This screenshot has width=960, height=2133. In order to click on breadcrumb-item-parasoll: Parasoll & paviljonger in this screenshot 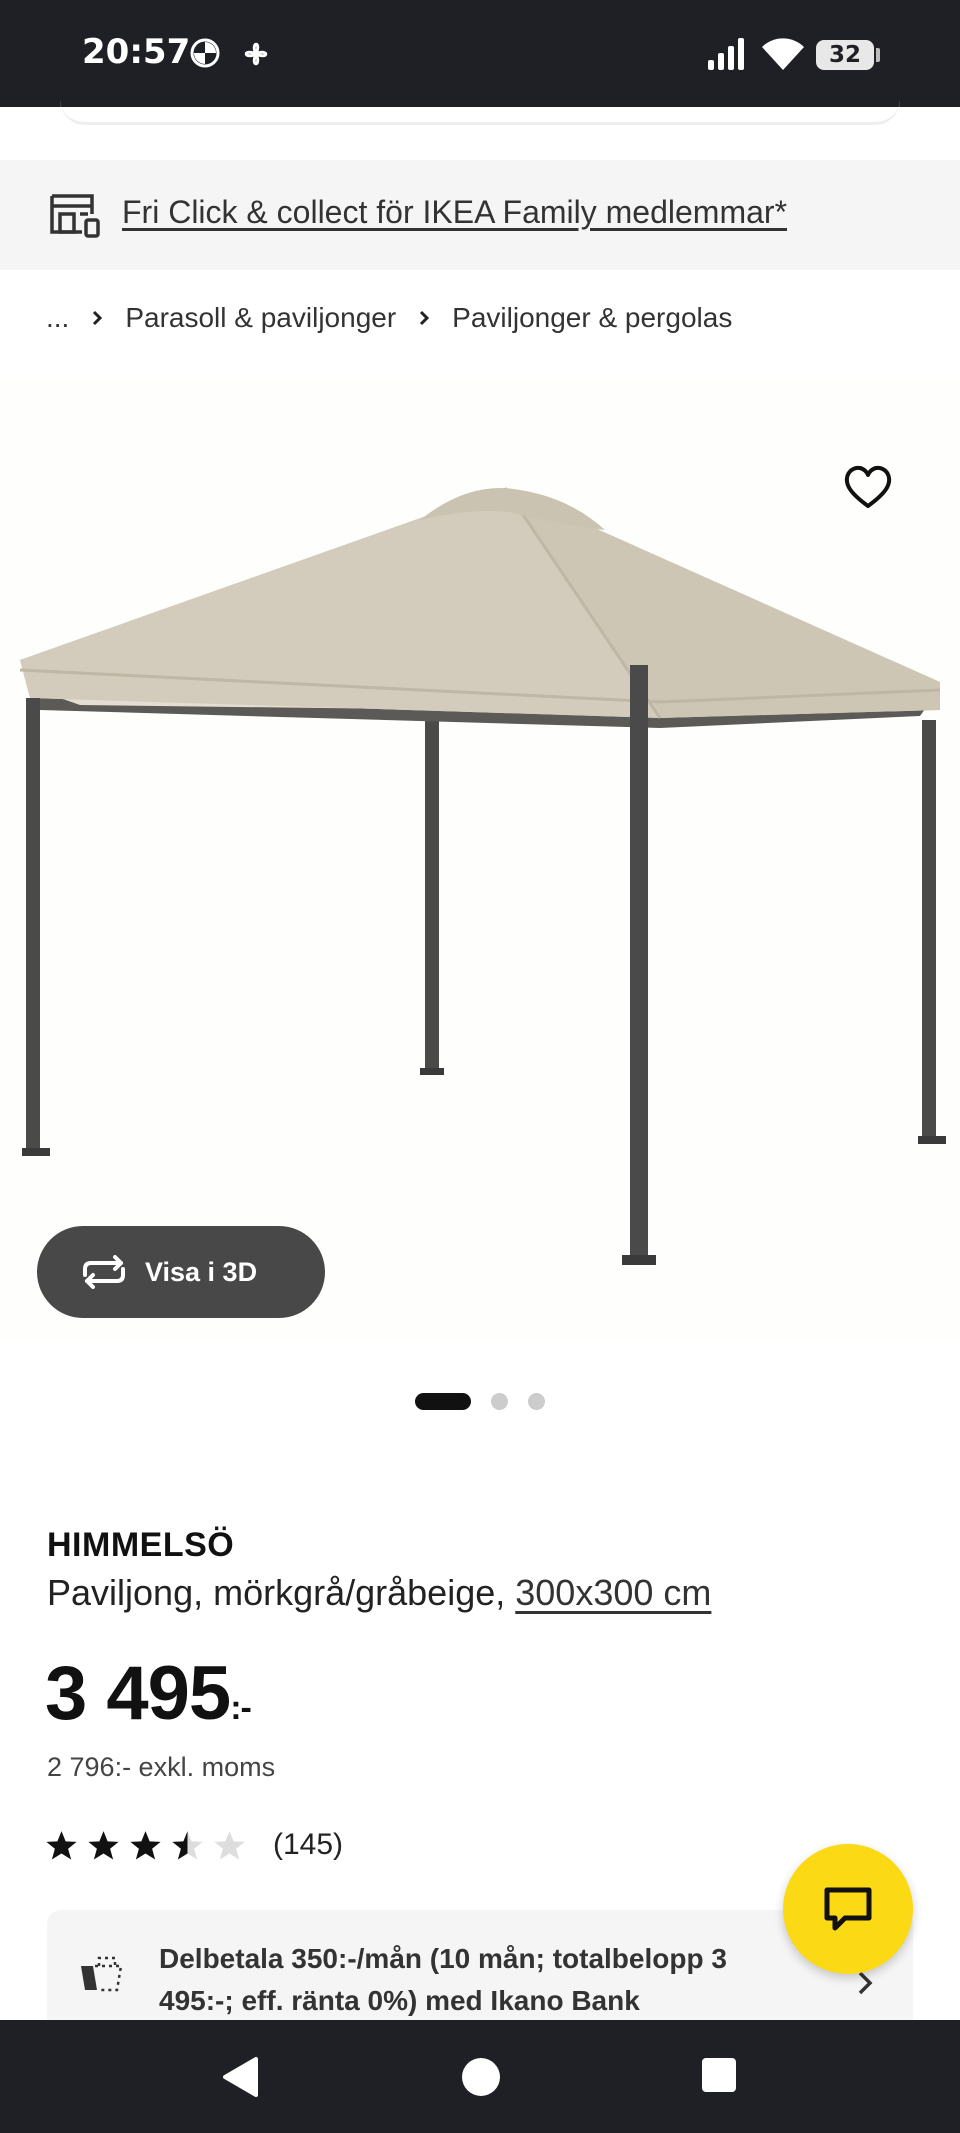, I will do `click(260, 318)`.